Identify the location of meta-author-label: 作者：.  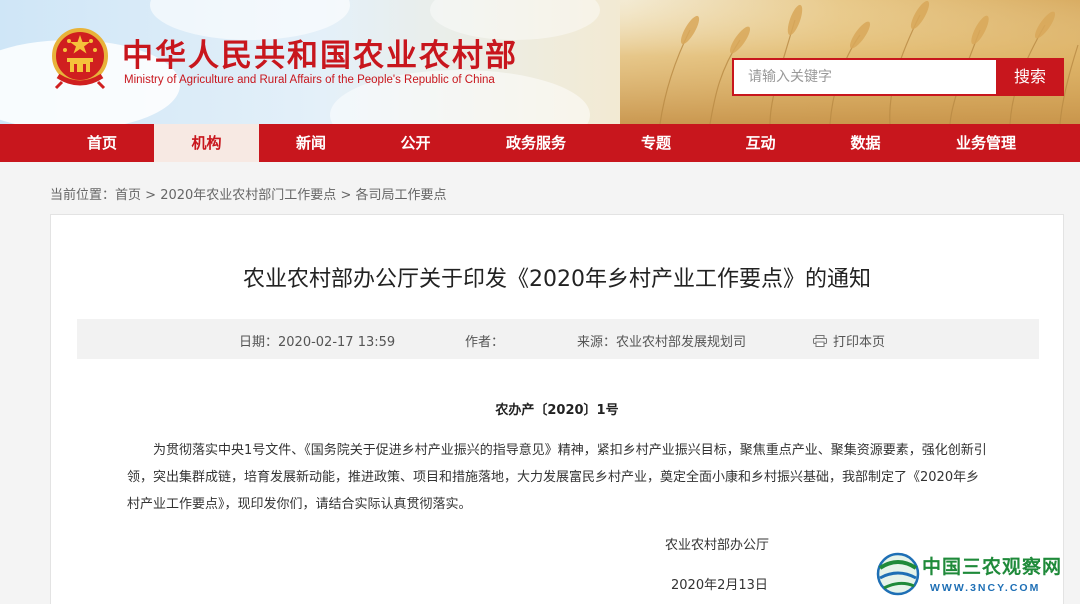
(485, 342).